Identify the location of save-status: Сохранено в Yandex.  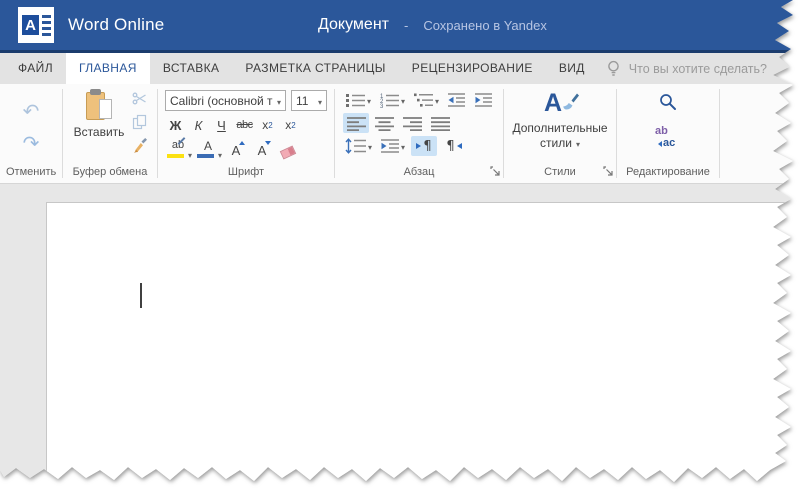
(485, 25).